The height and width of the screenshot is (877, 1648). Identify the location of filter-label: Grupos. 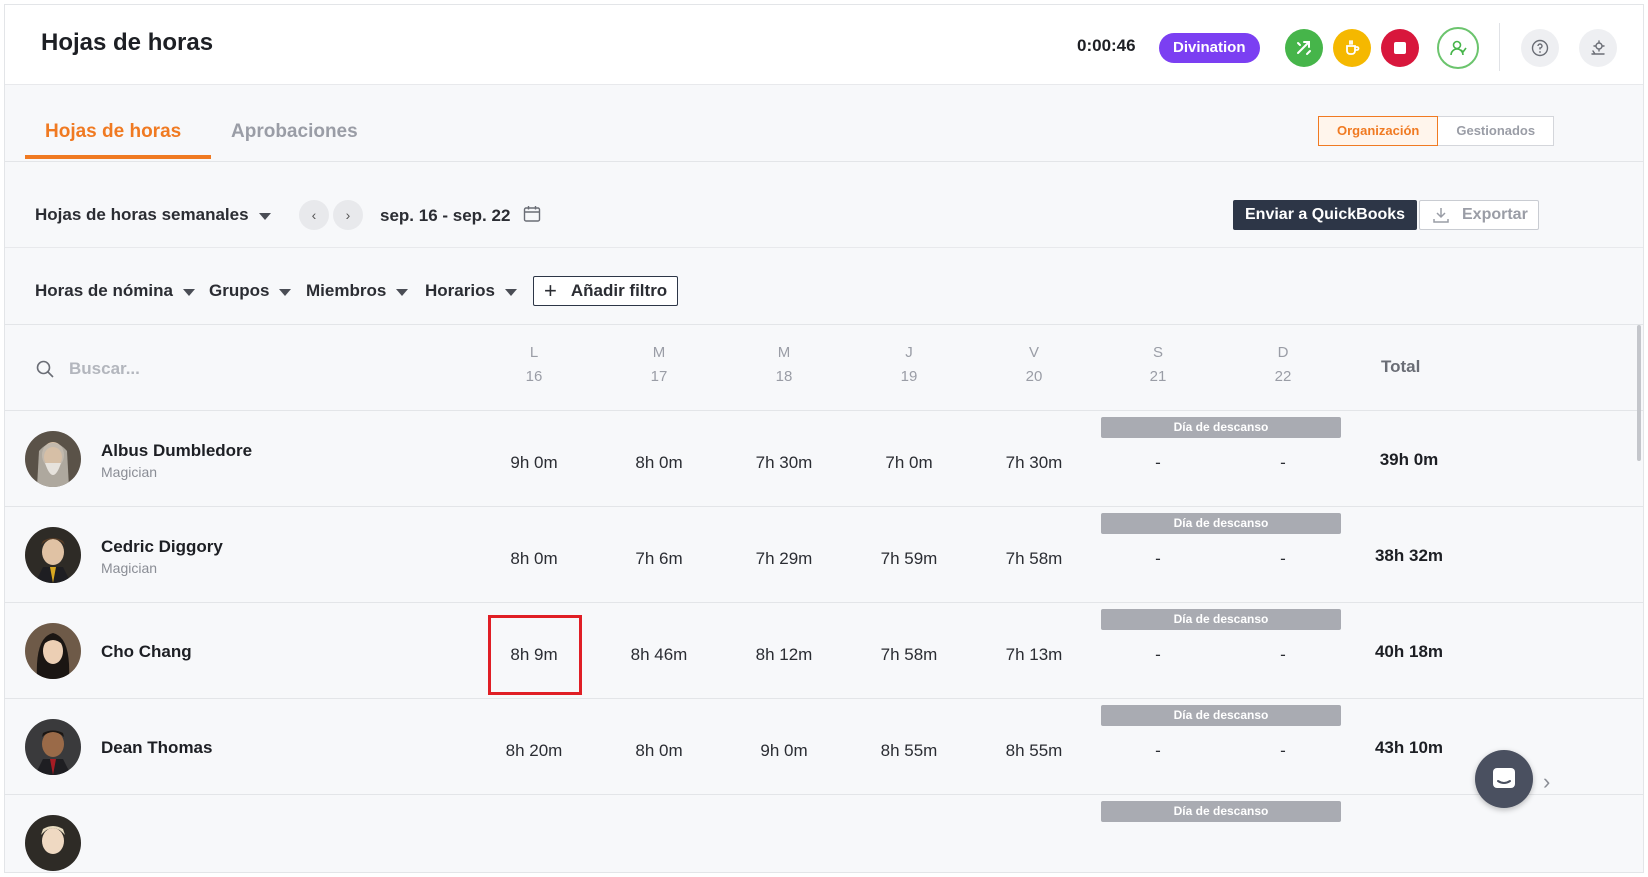
(239, 290).